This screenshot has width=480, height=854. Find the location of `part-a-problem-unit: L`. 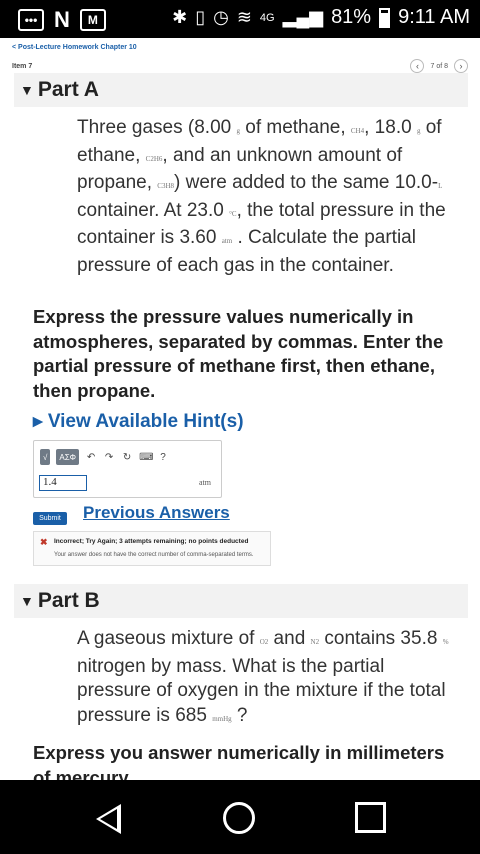

part-a-problem-unit: L is located at coordinates (440, 186).